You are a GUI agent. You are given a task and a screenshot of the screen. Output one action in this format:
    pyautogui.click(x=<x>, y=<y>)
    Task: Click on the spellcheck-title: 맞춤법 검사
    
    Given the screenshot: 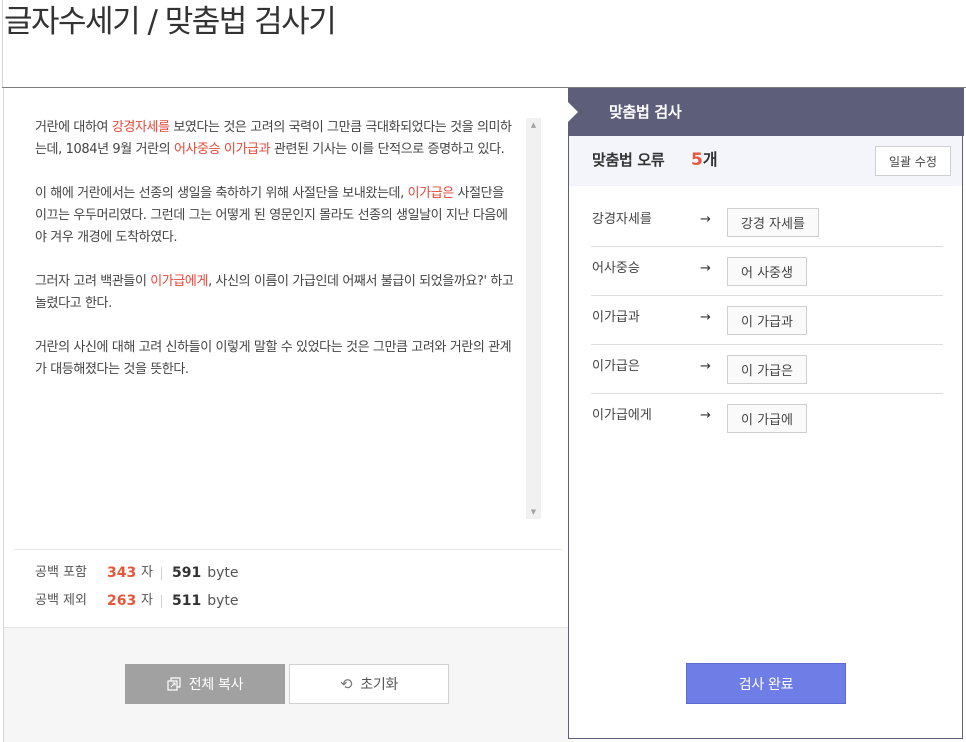 What is the action you would take?
    pyautogui.click(x=645, y=112)
    